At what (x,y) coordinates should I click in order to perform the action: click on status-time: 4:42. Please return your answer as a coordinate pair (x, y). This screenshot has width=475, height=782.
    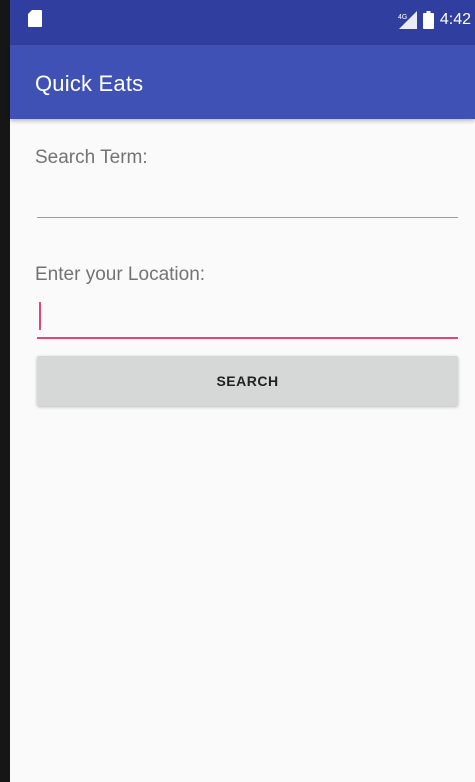
    Looking at the image, I should click on (455, 19).